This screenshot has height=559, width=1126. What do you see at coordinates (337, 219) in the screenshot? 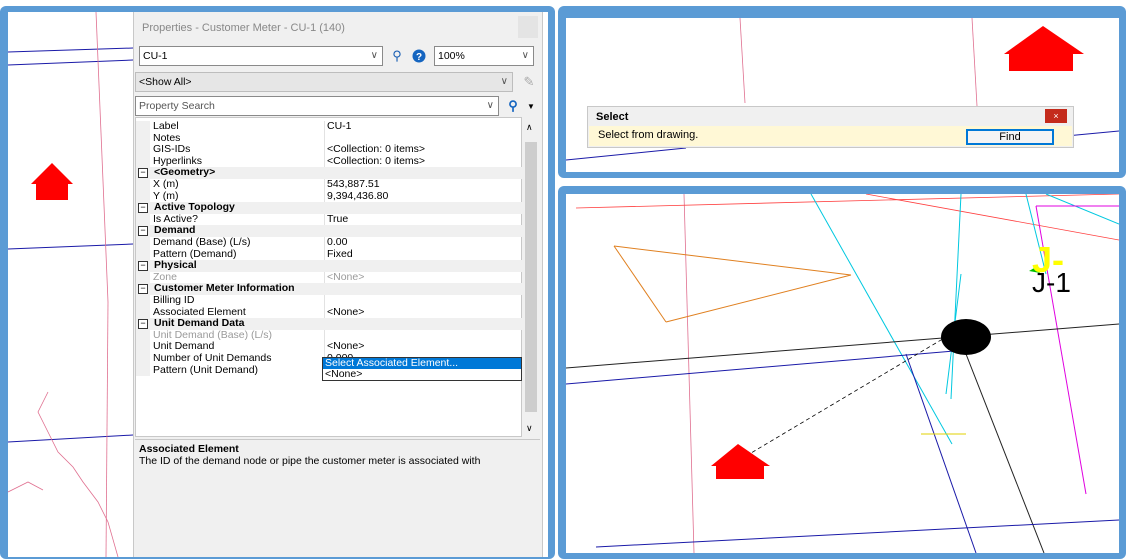
I see `property-value: True` at bounding box center [337, 219].